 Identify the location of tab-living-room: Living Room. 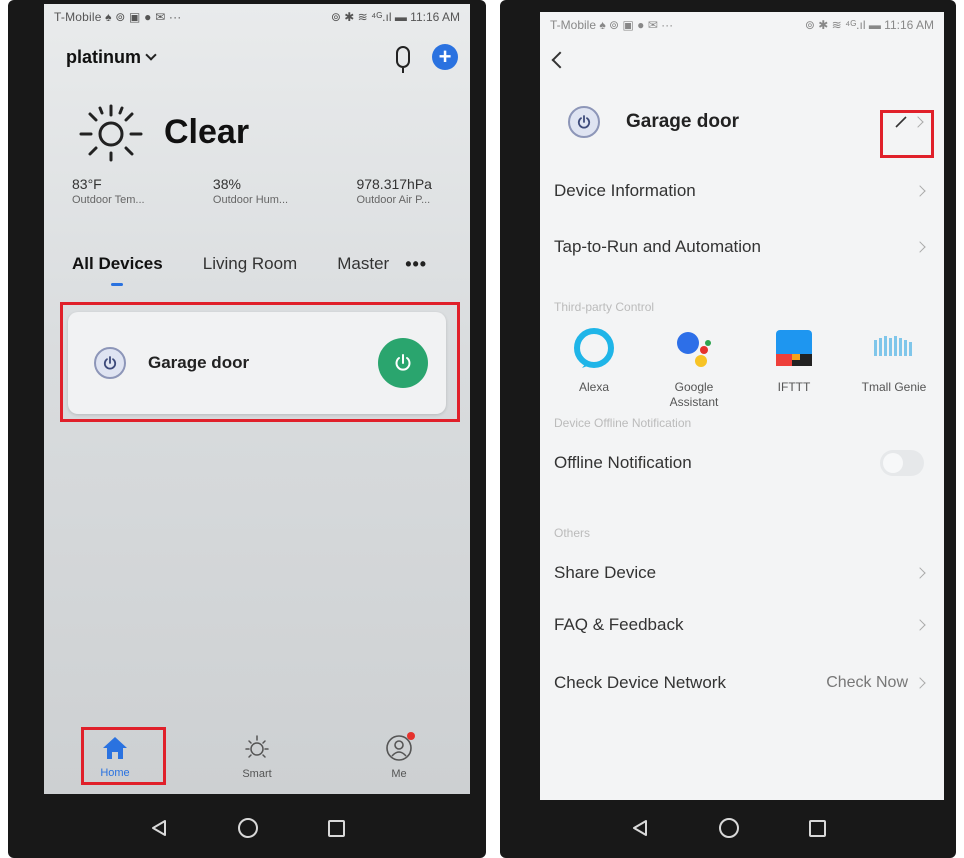
(250, 264).